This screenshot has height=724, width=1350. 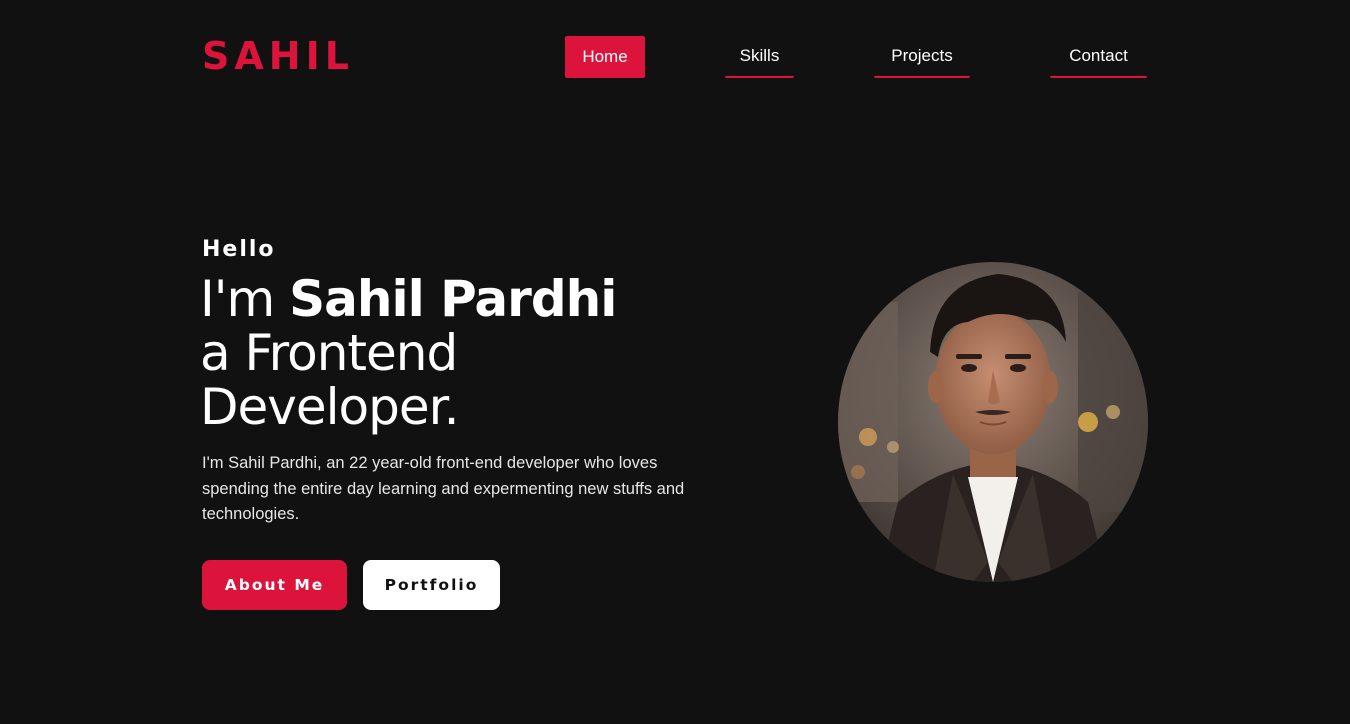 What do you see at coordinates (245, 299) in the screenshot?
I see `headline-prefix: I'm` at bounding box center [245, 299].